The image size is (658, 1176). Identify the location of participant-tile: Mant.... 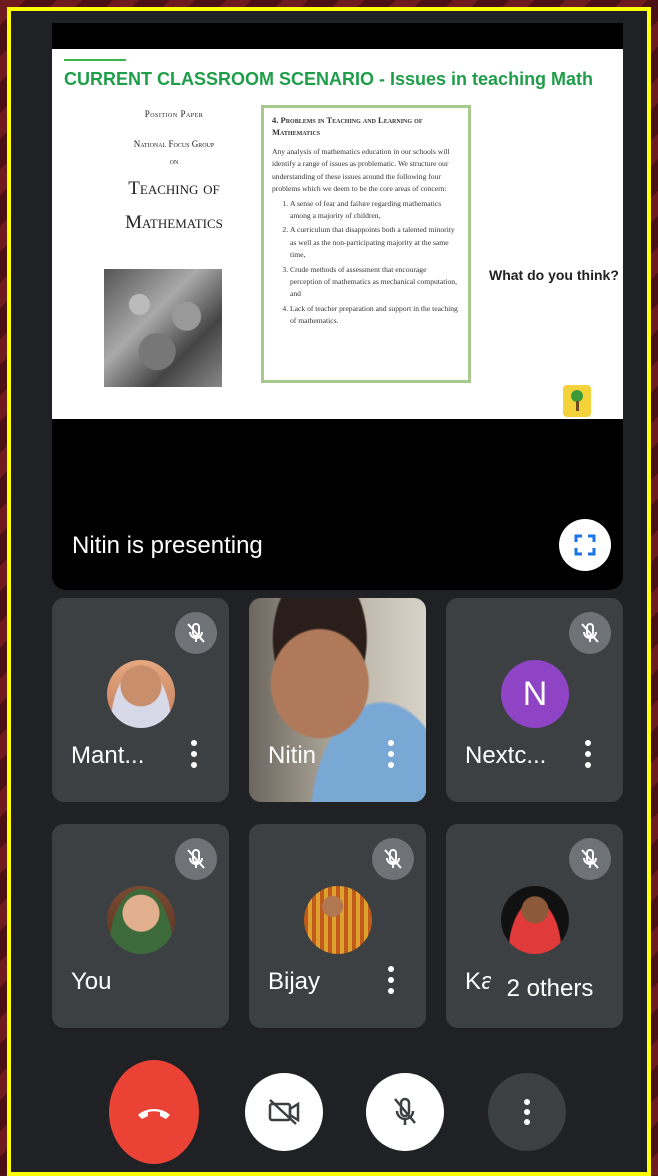
(140, 700).